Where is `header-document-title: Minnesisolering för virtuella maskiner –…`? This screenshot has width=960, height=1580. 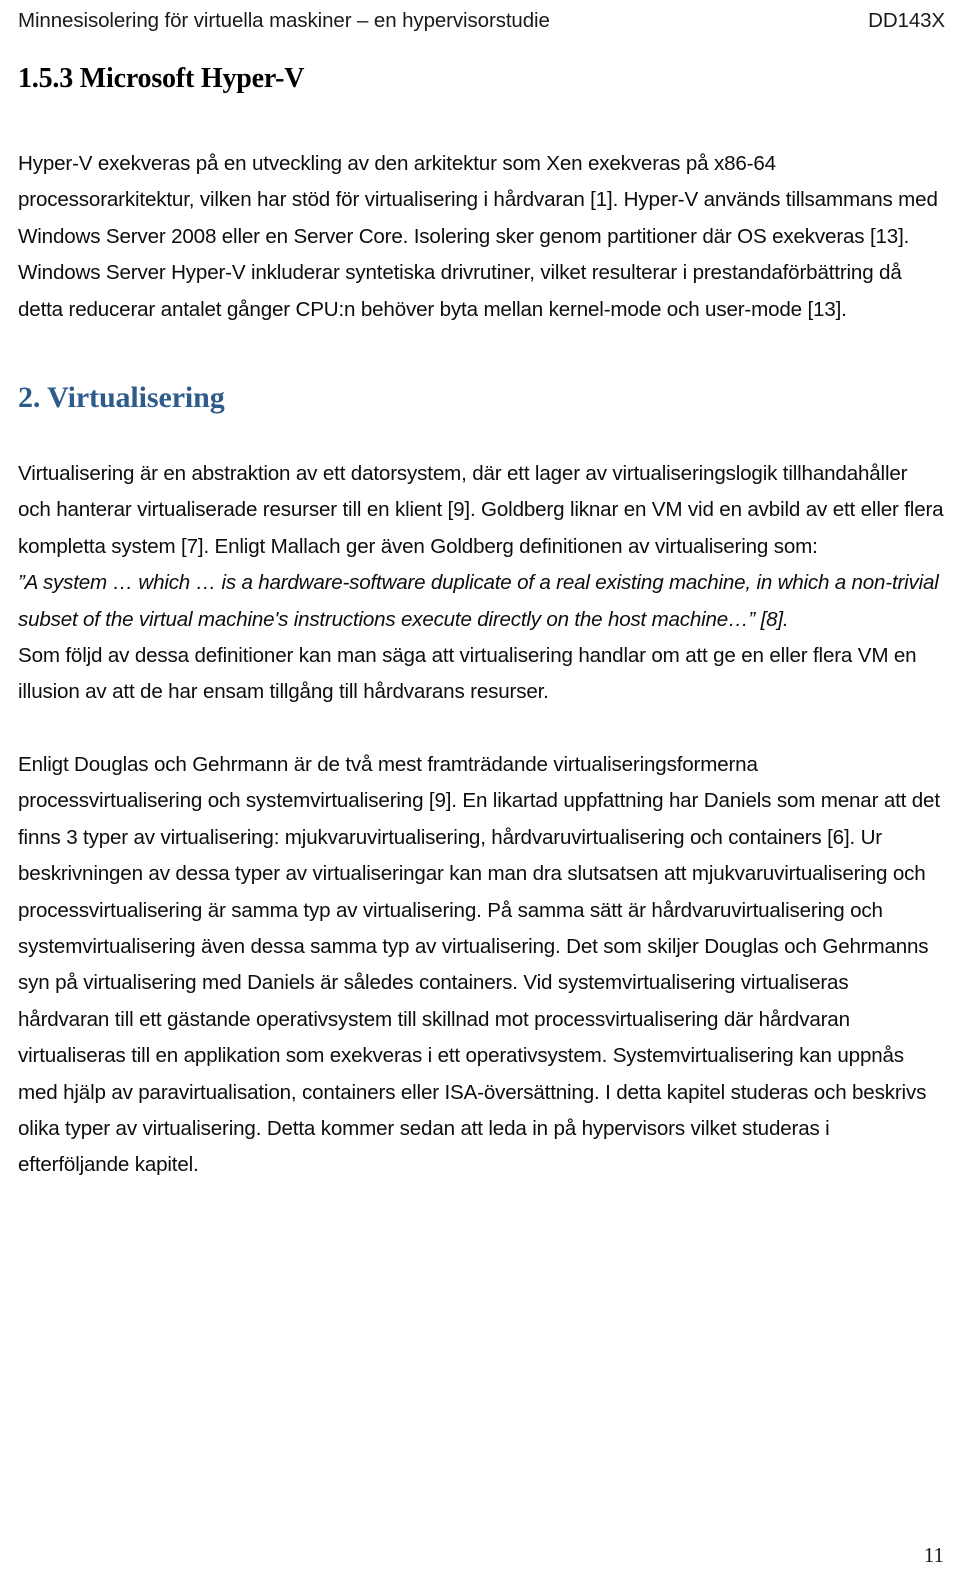 header-document-title: Minnesisolering för virtuella maskiner –… is located at coordinates (284, 20).